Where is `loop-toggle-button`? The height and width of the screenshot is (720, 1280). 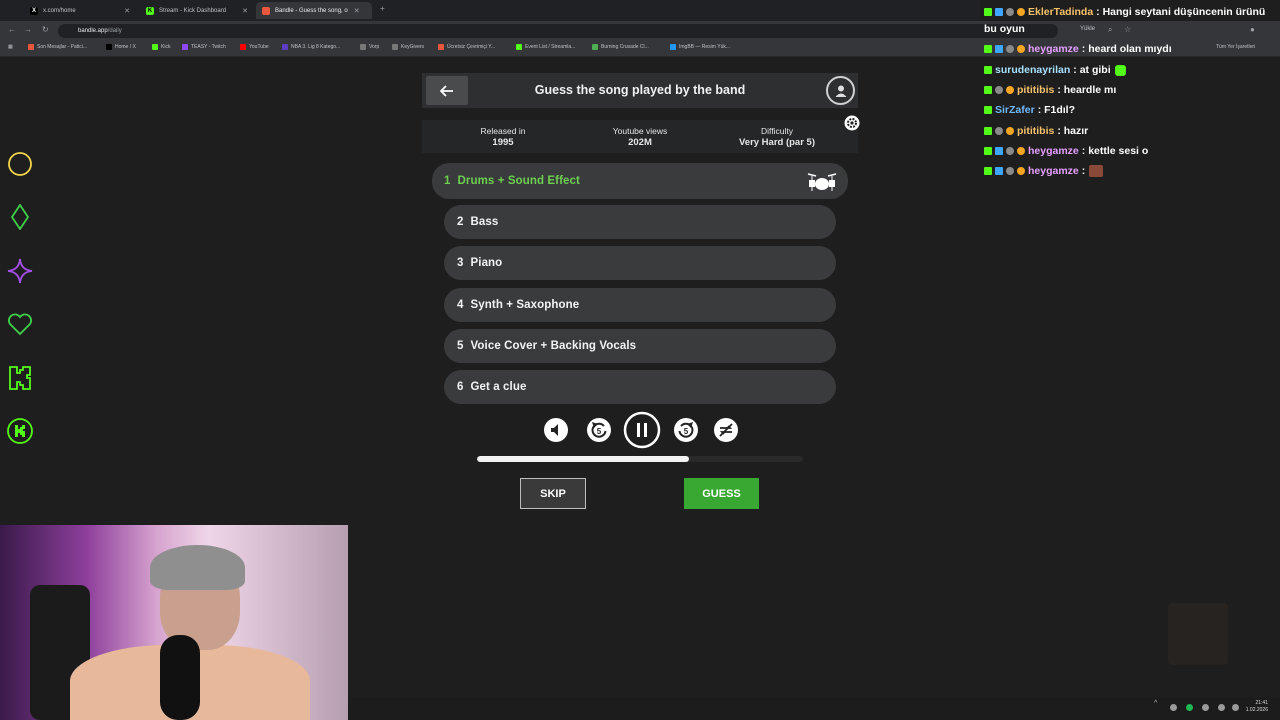
loop-toggle-button is located at coordinates (726, 430).